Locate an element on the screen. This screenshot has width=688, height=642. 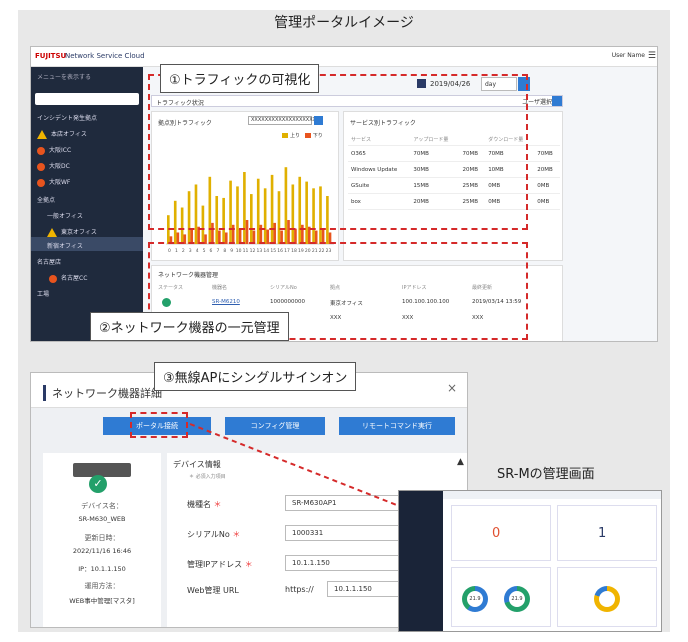
srm-count-a: 0 is located at coordinates (496, 533).